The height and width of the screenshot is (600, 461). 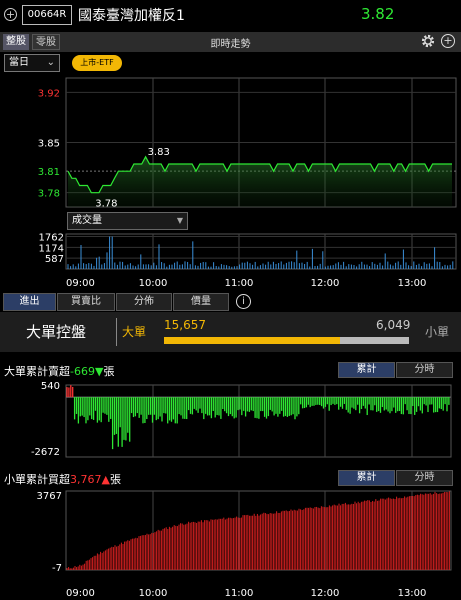 I want to click on price-y-tick: 3.85, so click(x=49, y=144).